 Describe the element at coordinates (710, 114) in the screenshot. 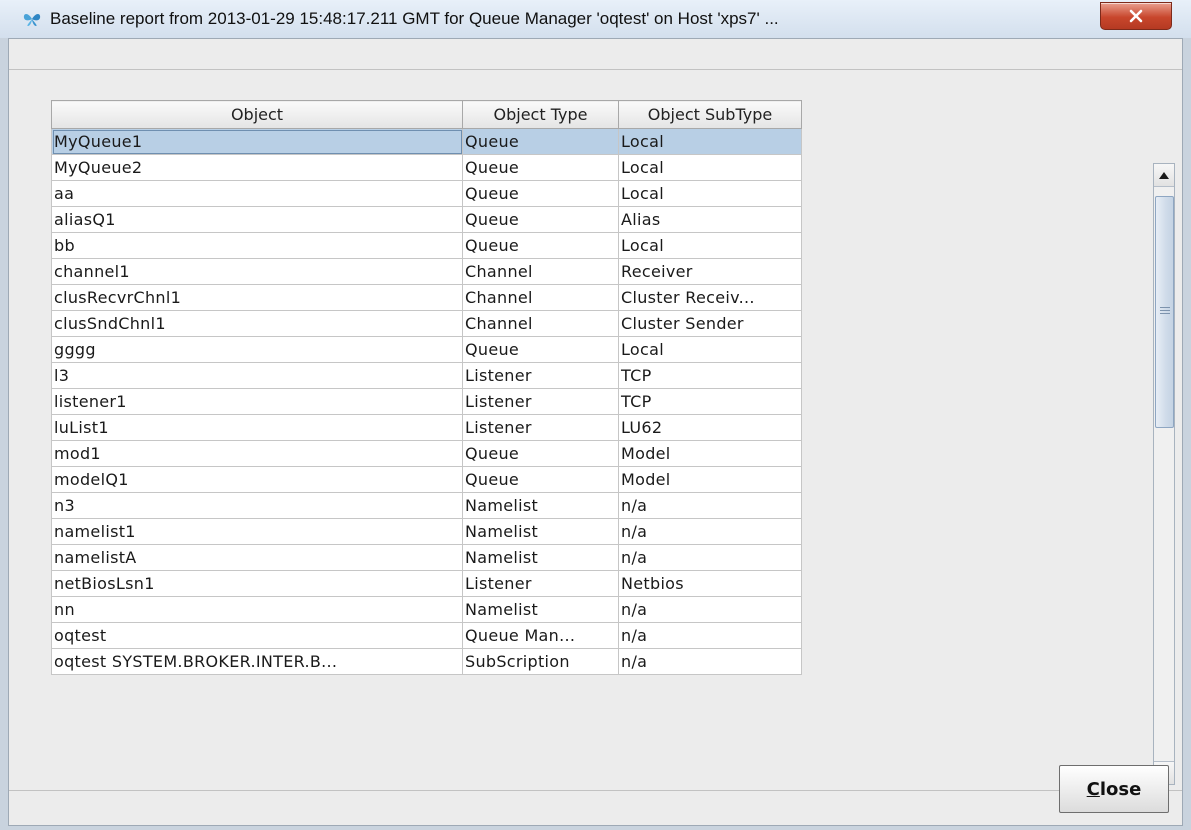

I see `column-header-object-subtype: Object SubType` at that location.